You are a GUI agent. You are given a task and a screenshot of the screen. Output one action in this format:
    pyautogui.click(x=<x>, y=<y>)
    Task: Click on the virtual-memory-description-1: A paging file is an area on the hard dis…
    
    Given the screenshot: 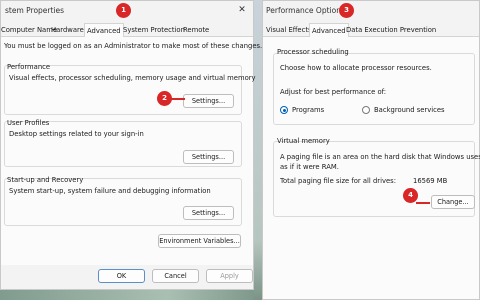 What is the action you would take?
    pyautogui.click(x=380, y=157)
    